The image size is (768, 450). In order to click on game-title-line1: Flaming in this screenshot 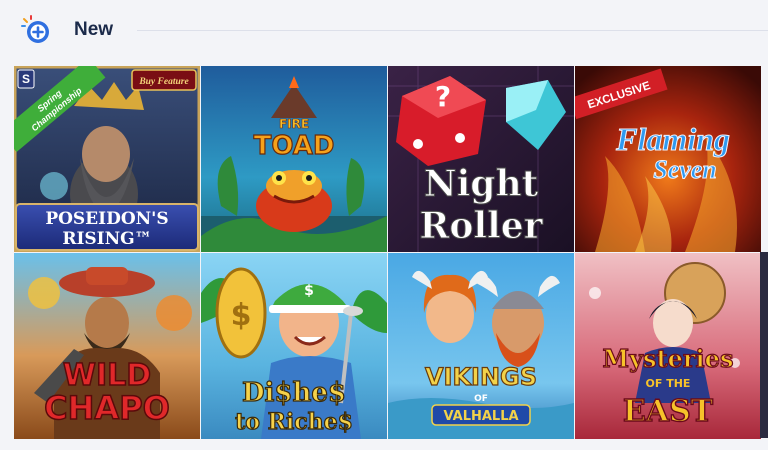, I will do `click(672, 139)`.